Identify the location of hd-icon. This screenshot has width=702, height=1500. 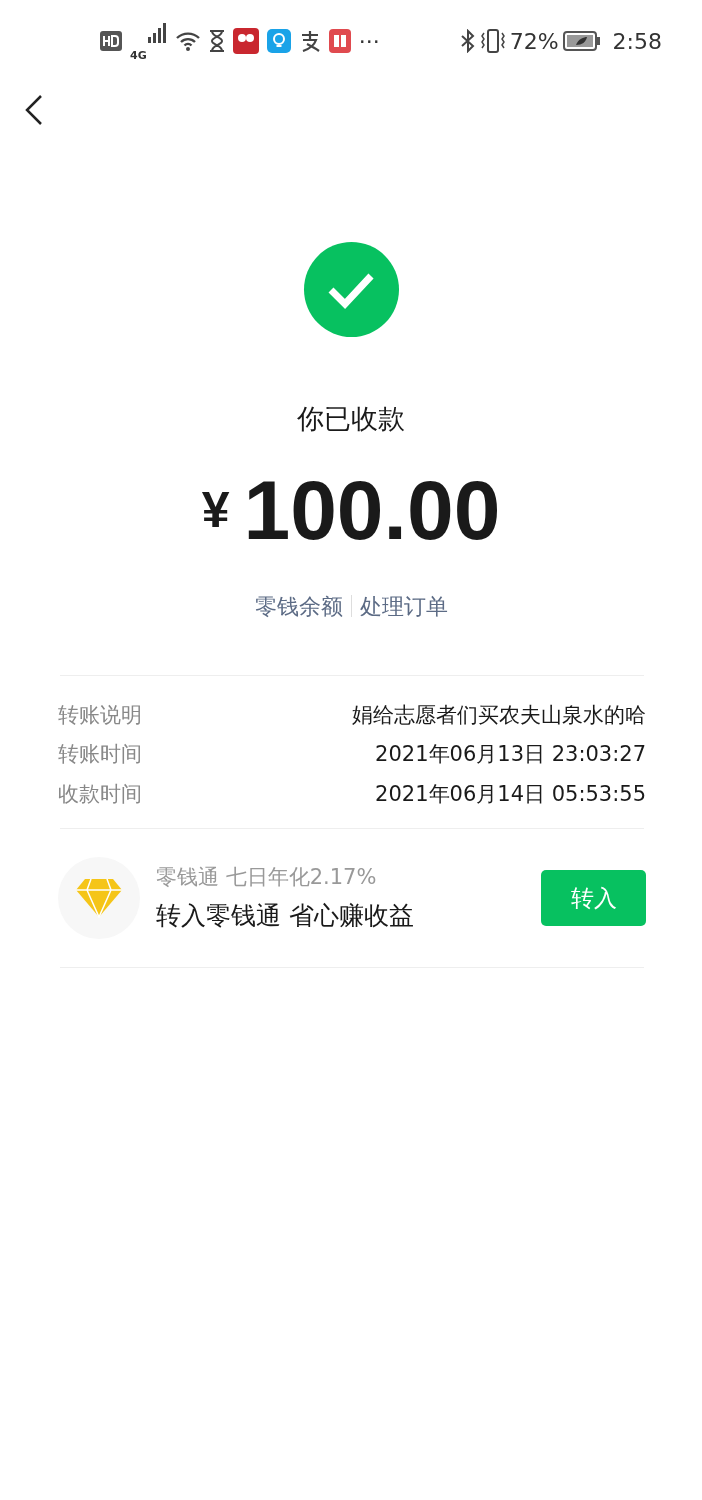
(111, 41).